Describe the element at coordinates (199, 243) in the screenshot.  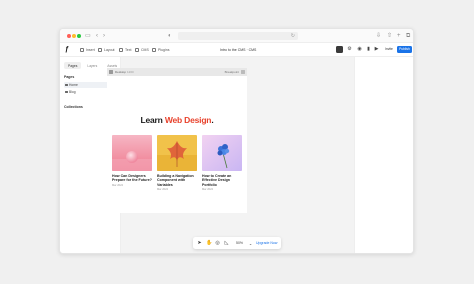
I see `cursor-icon: ➤` at that location.